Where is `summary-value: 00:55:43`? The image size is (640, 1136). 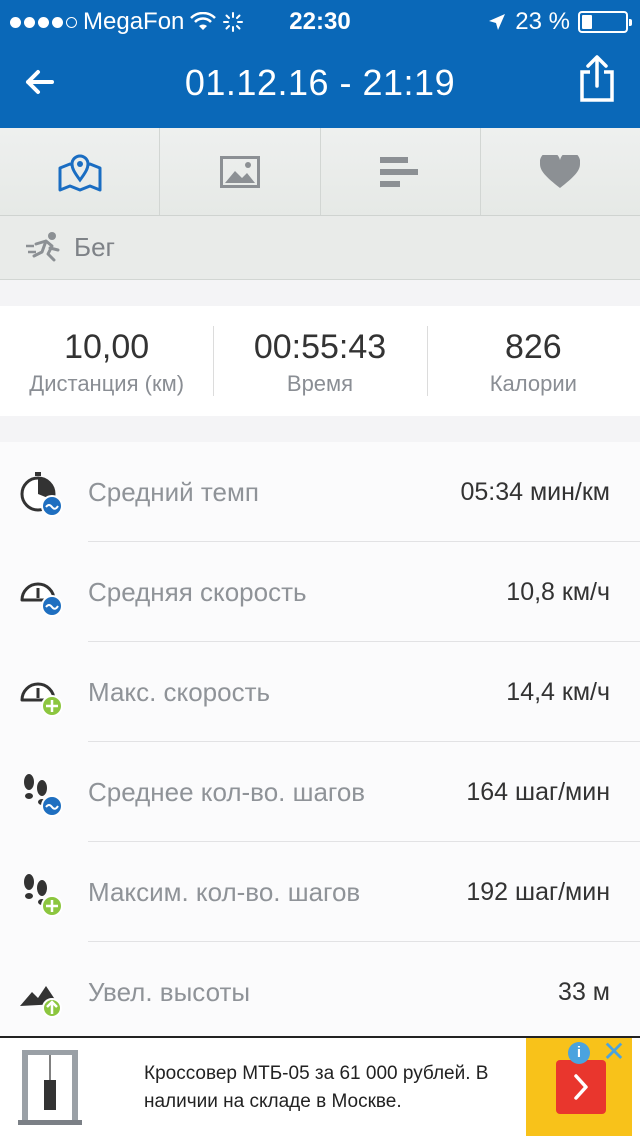 summary-value: 00:55:43 is located at coordinates (320, 347).